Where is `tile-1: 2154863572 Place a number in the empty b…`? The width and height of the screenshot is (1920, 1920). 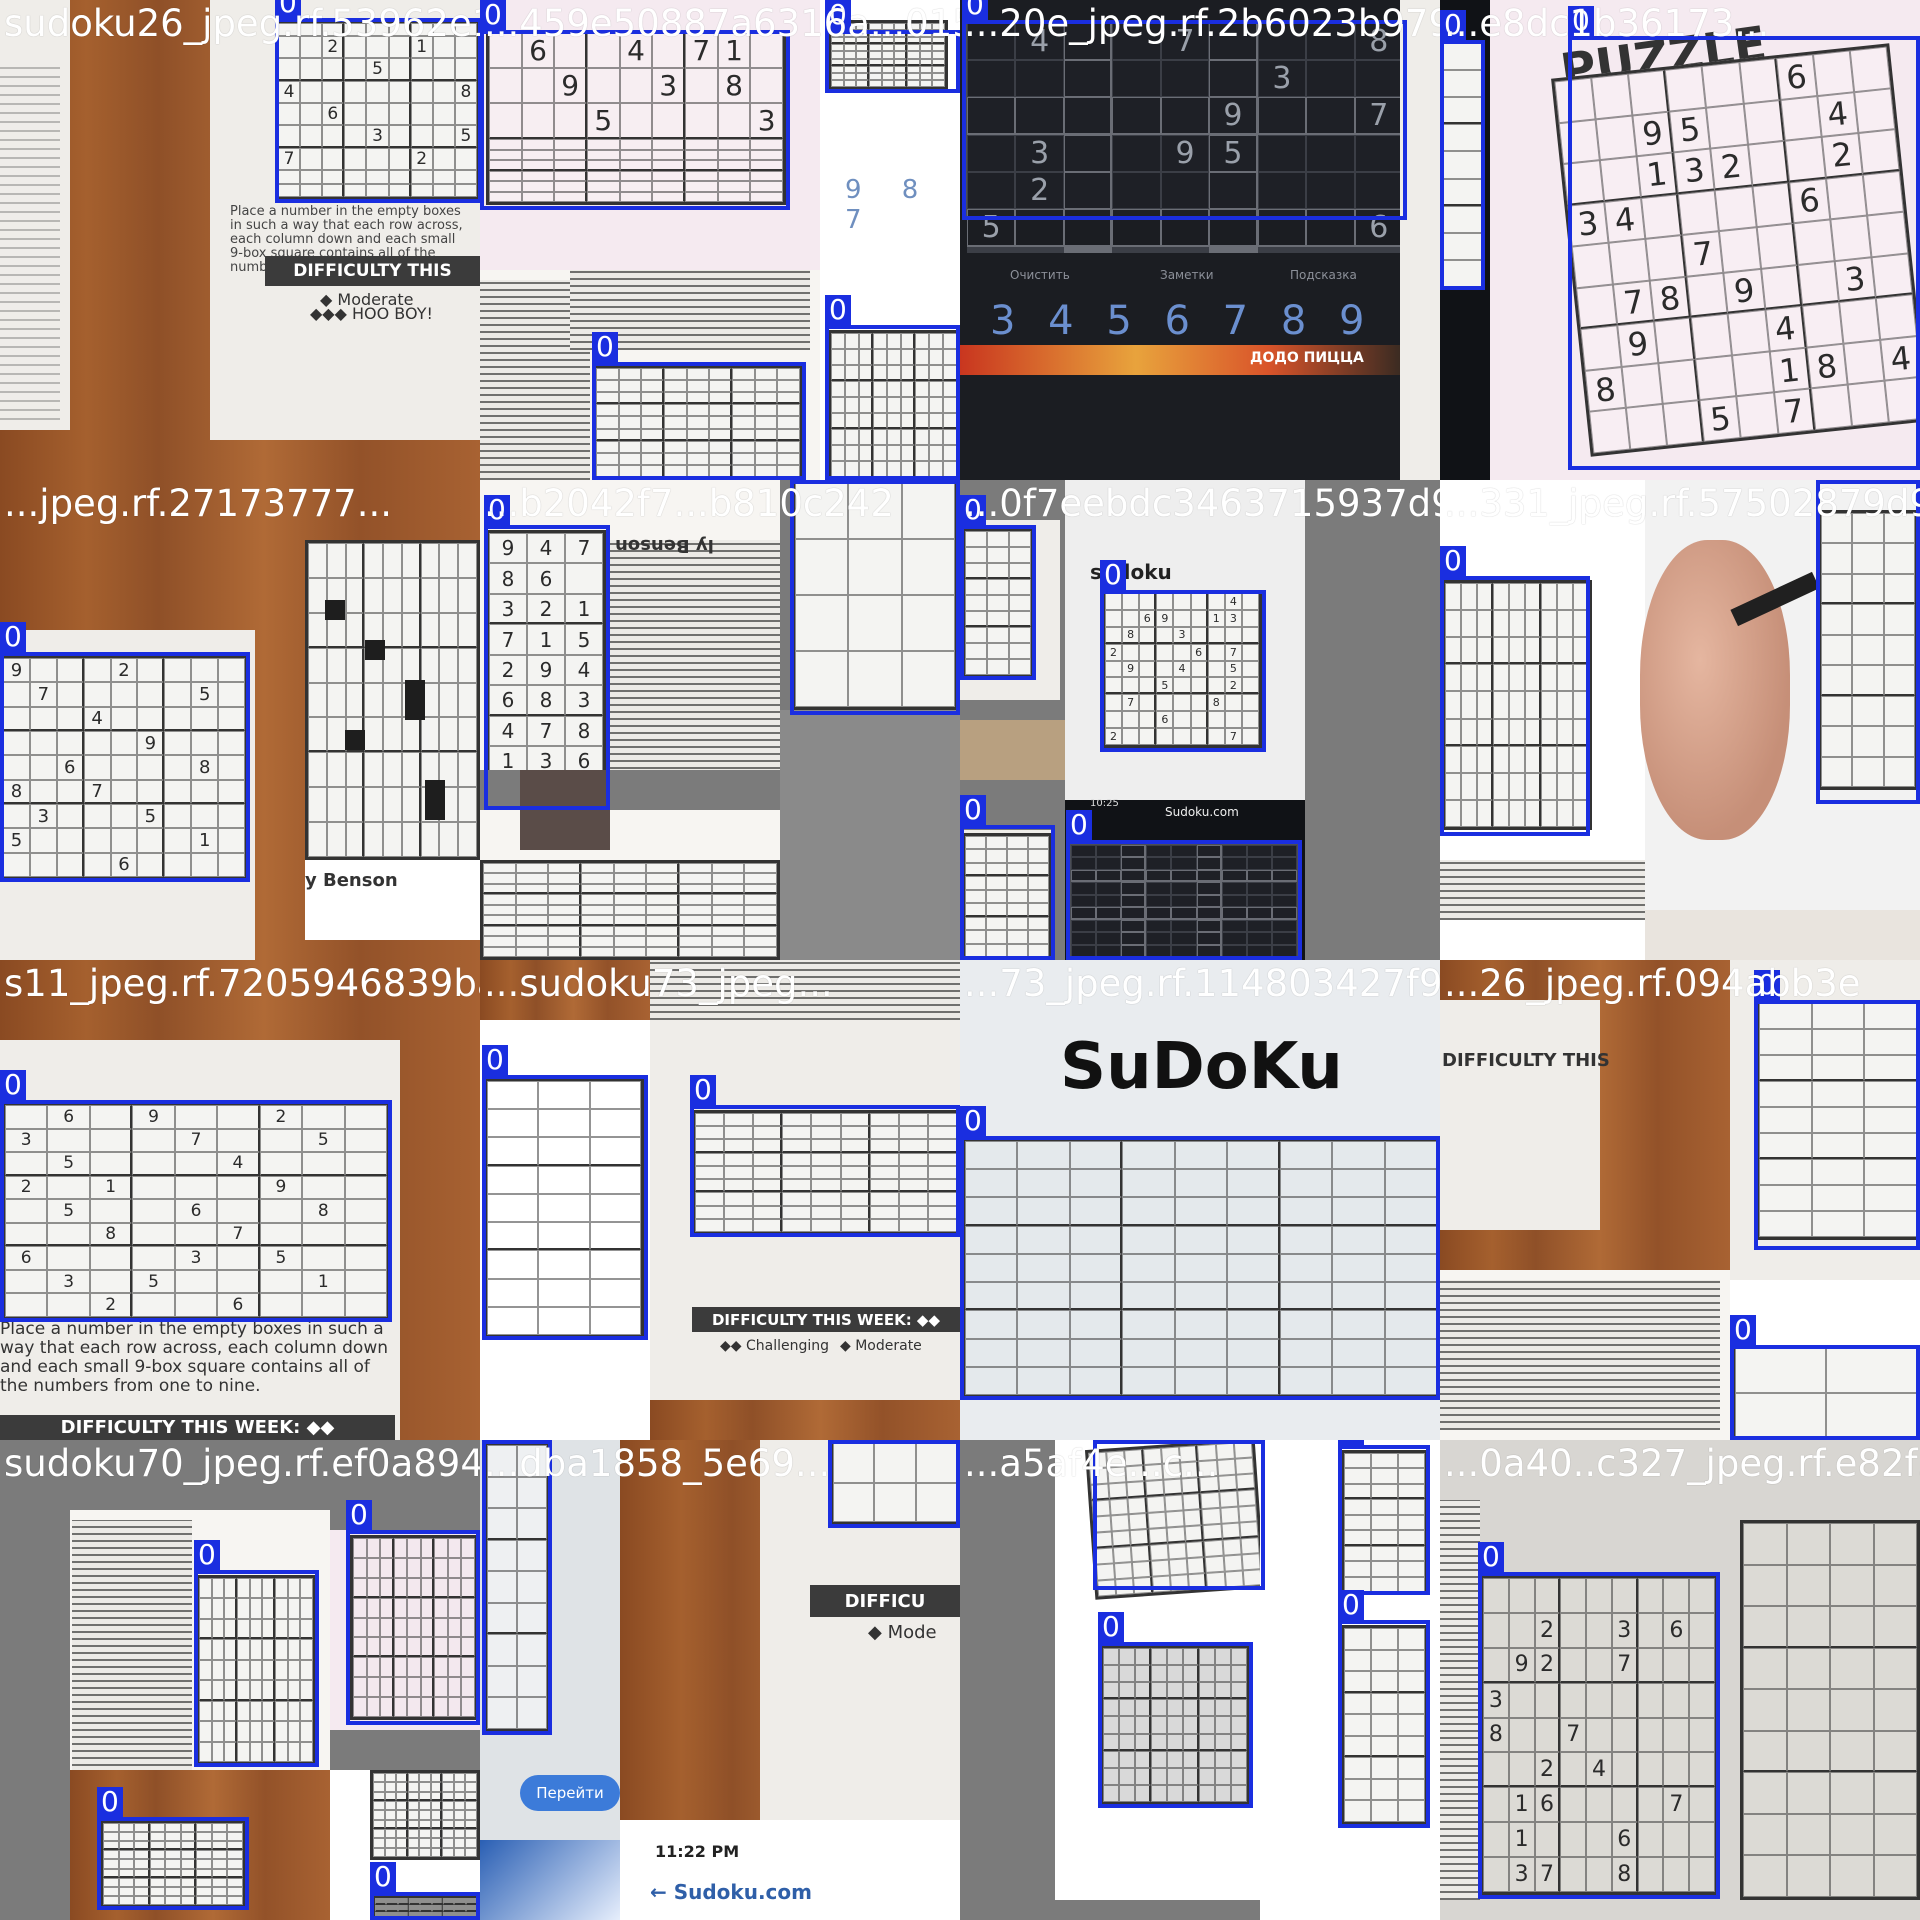
tile-1: 2154863572 Place a number in the empty b… is located at coordinates (240, 240).